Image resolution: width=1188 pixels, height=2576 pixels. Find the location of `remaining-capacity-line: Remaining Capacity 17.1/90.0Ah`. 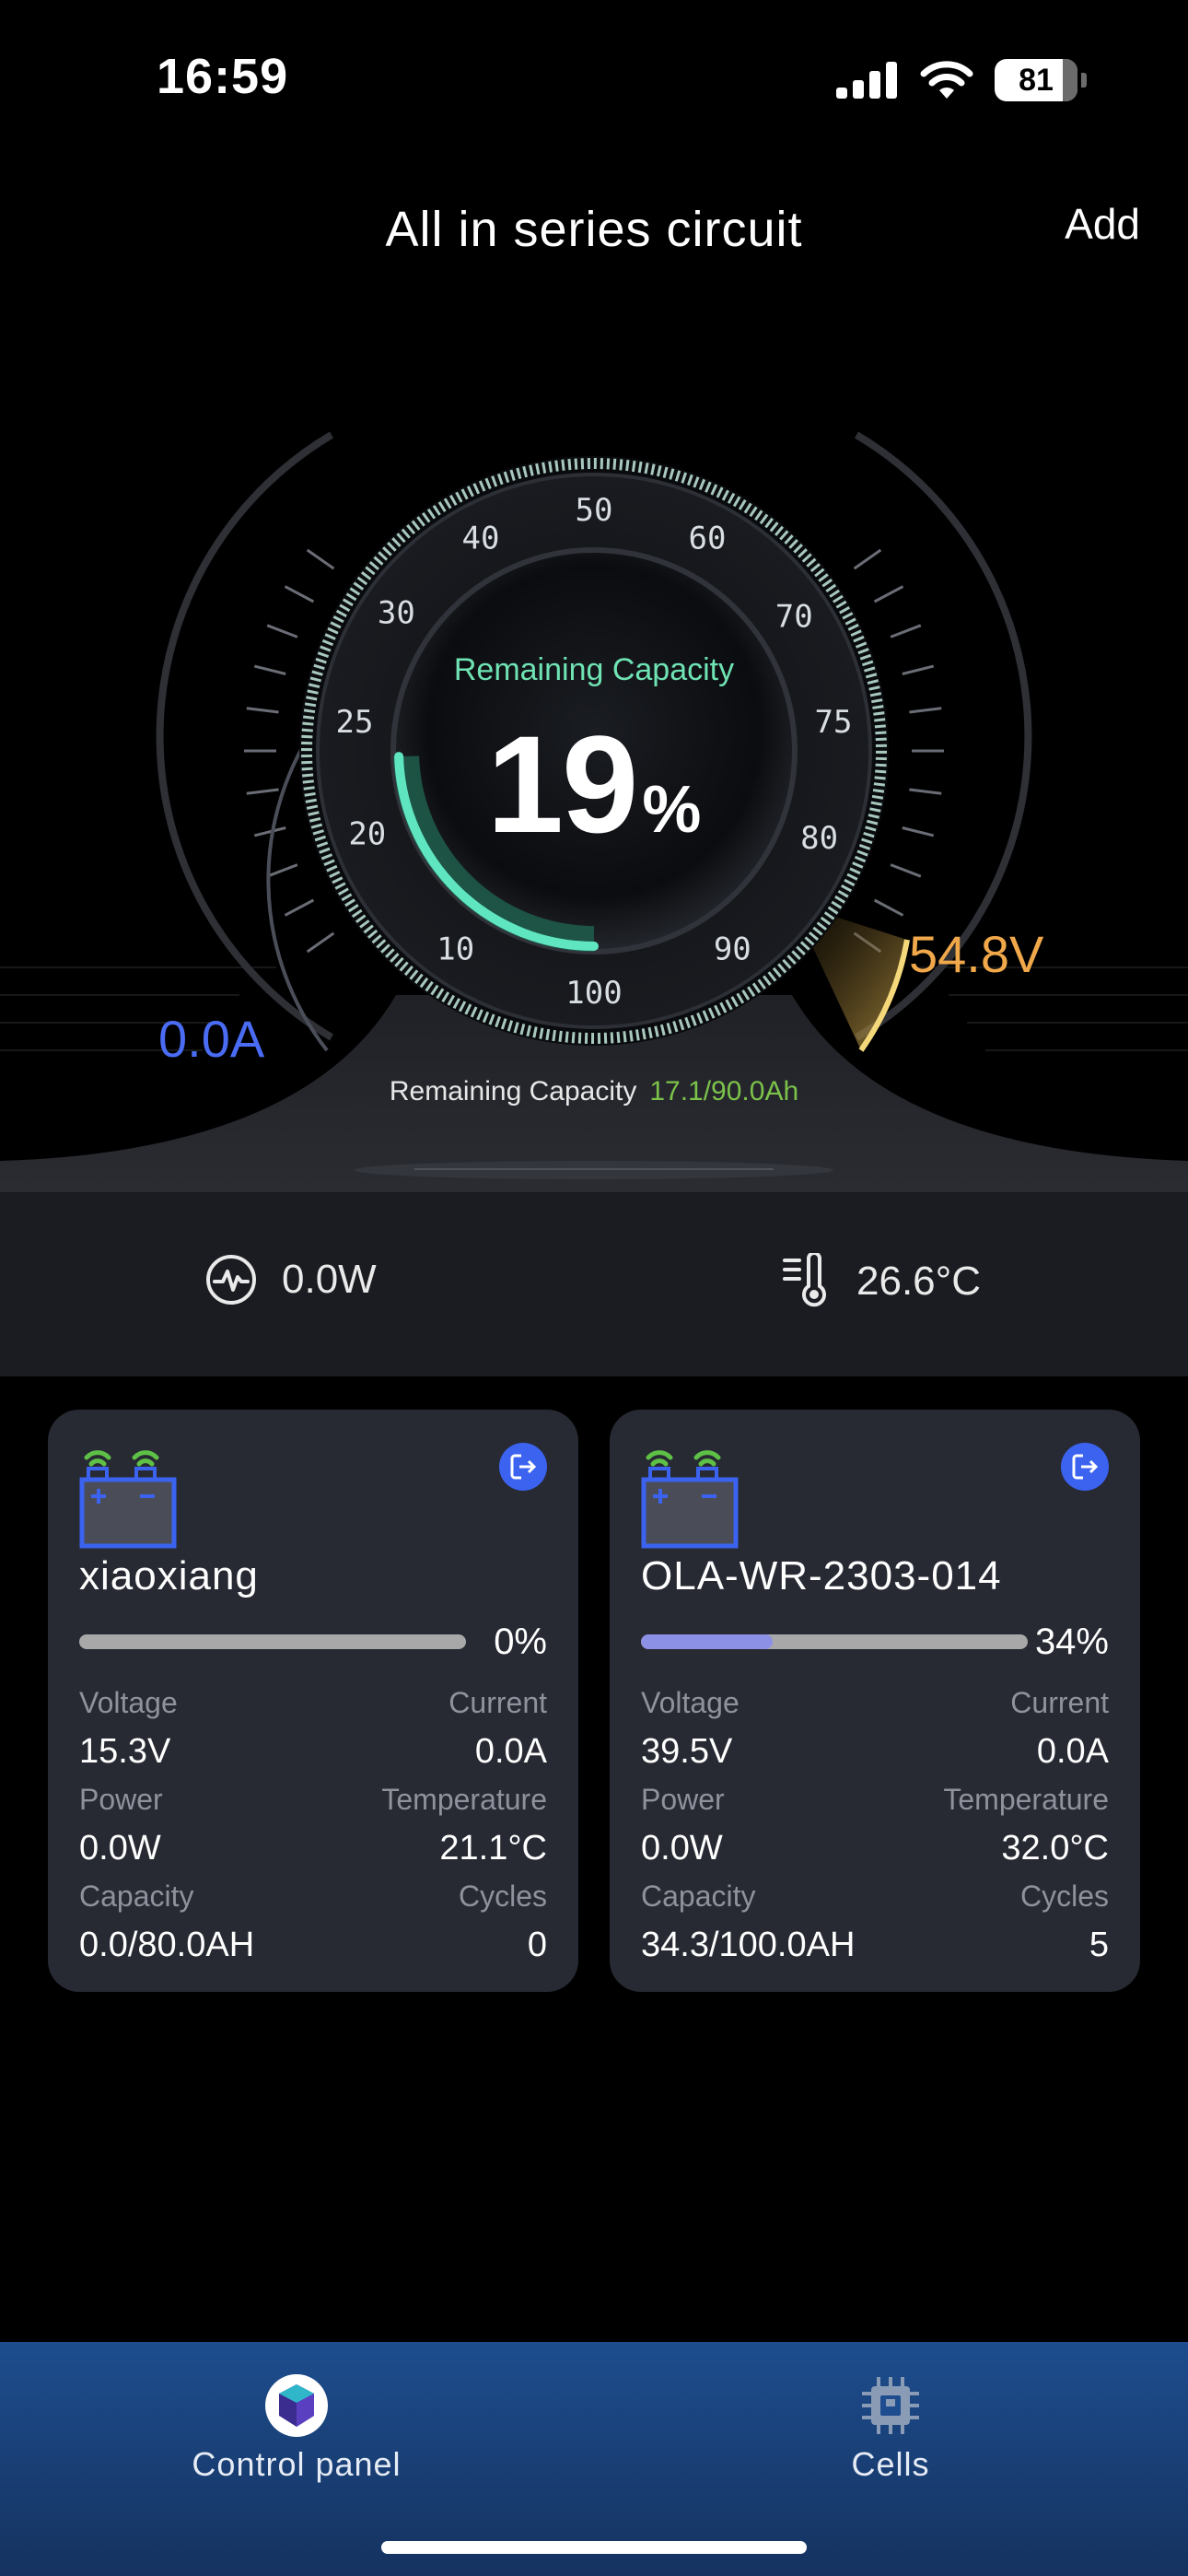

remaining-capacity-line: Remaining Capacity 17.1/90.0Ah is located at coordinates (594, 1091).